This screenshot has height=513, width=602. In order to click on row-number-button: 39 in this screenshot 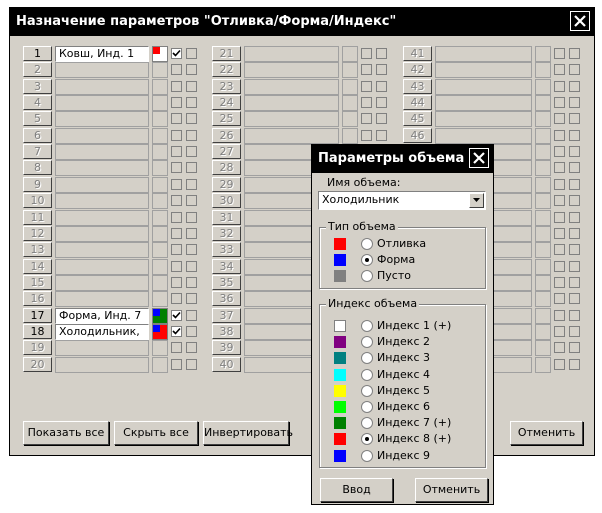, I will do `click(226, 347)`.